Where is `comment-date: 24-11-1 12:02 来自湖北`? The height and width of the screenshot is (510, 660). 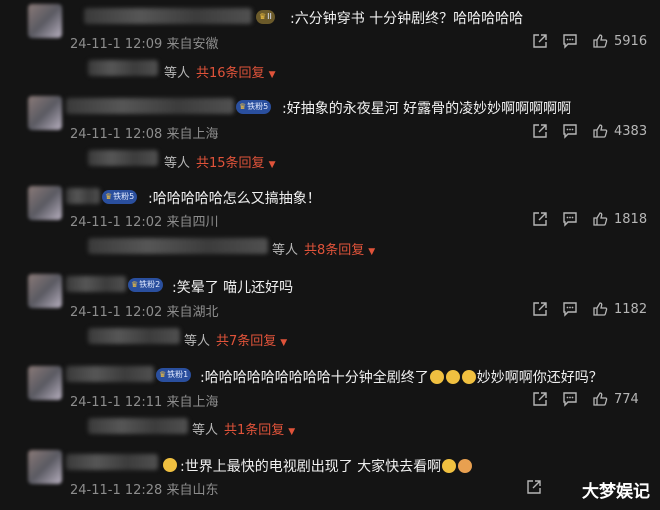 comment-date: 24-11-1 12:02 来自湖北 is located at coordinates (144, 312).